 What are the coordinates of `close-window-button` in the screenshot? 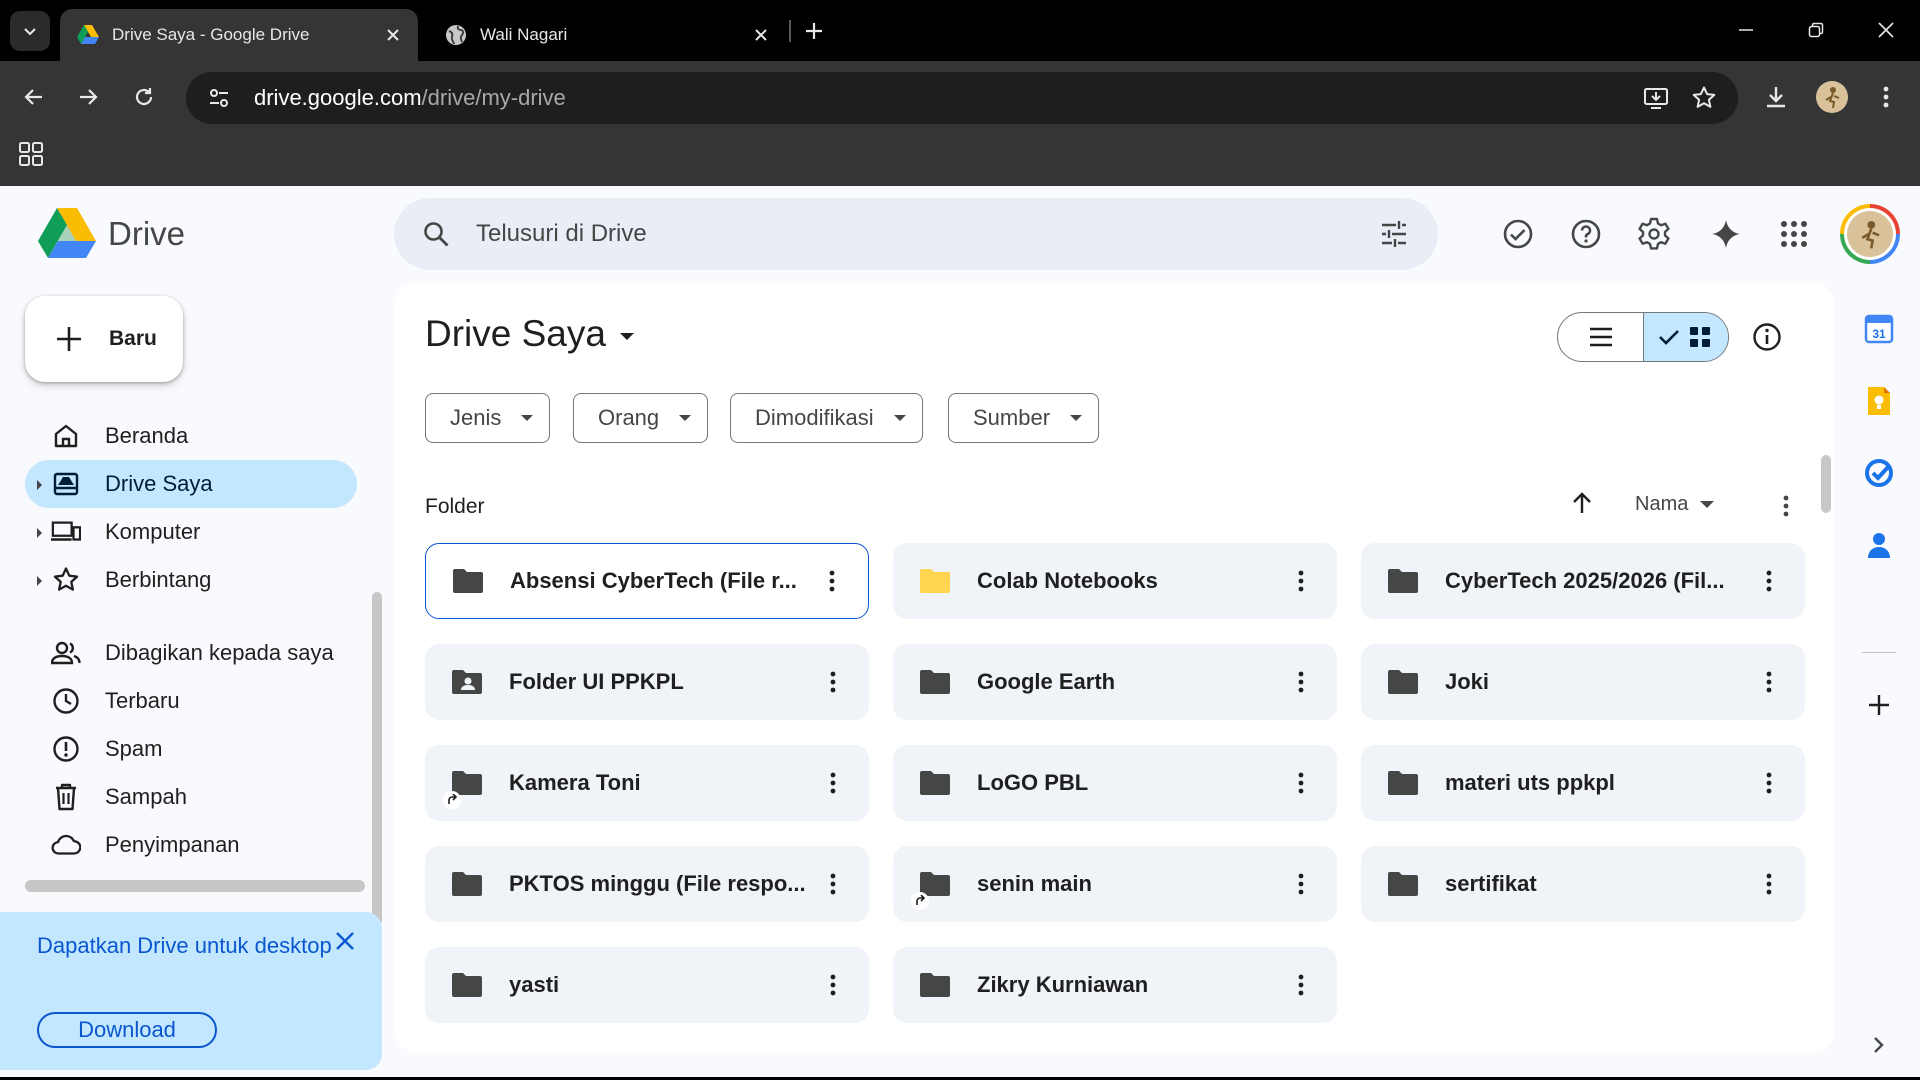 It's located at (1886, 30).